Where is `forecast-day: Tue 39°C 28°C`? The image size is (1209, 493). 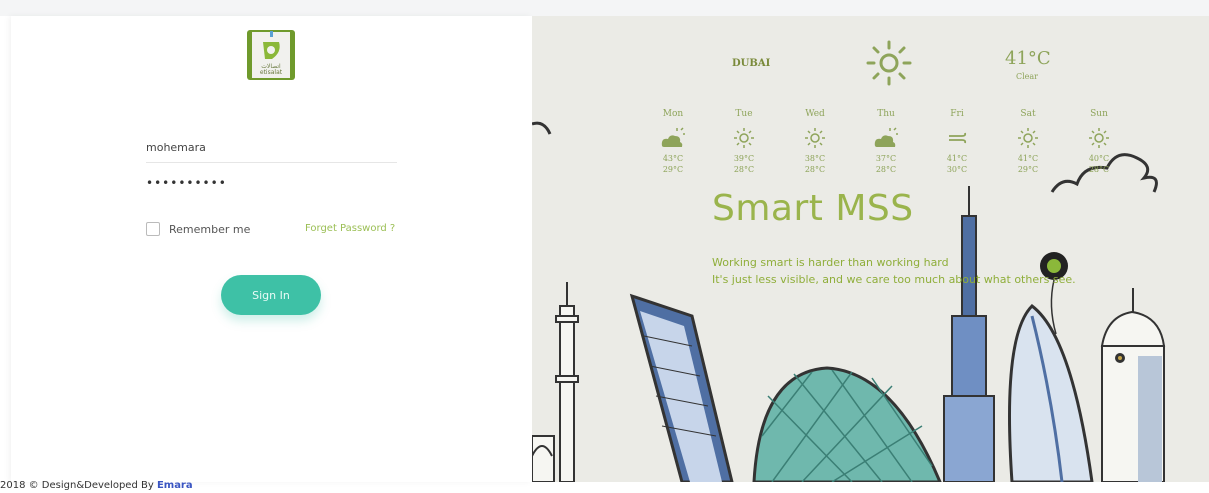 forecast-day: Tue 39°C 28°C is located at coordinates (744, 142).